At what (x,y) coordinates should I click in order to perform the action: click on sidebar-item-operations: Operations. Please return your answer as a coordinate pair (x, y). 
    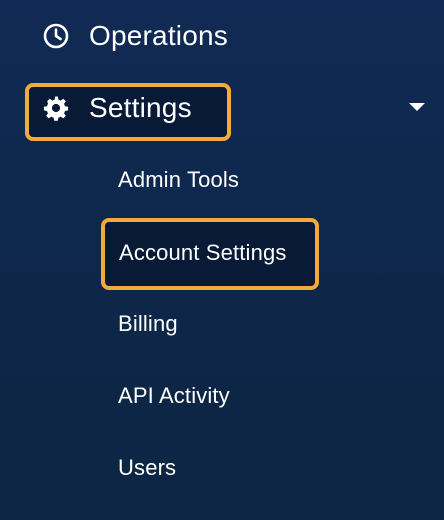
    Looking at the image, I should click on (222, 36).